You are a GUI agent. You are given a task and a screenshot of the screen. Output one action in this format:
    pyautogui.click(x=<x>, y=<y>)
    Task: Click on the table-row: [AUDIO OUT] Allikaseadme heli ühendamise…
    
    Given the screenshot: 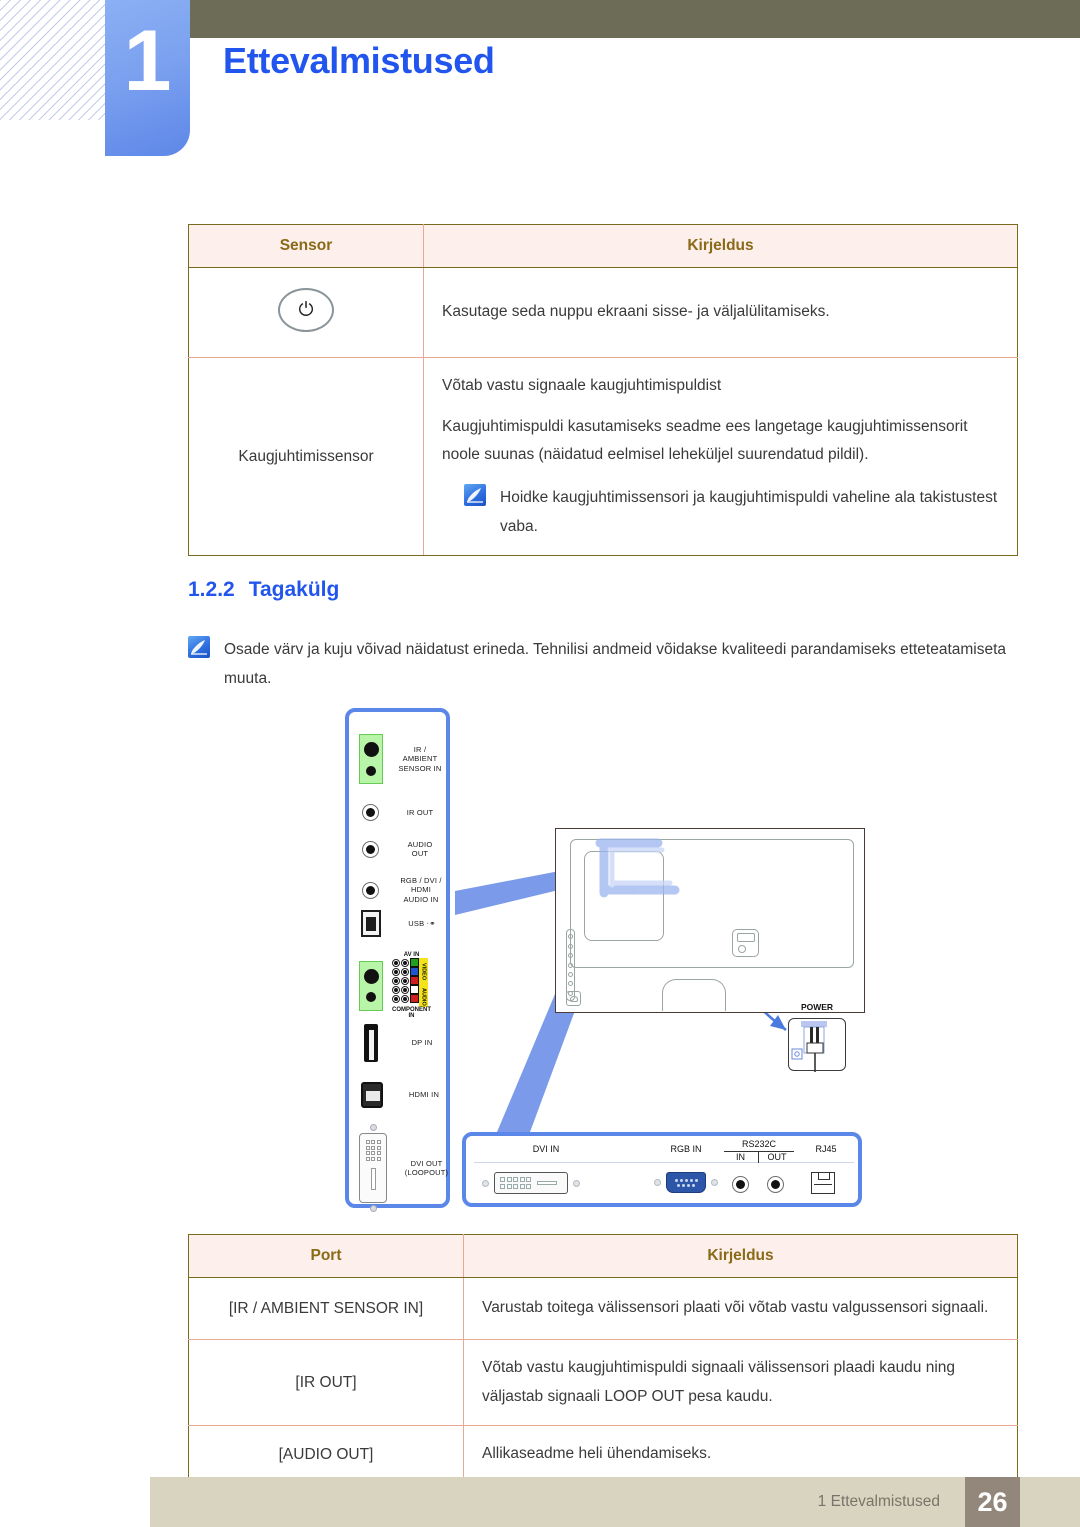 What is the action you would take?
    pyautogui.click(x=603, y=1455)
    